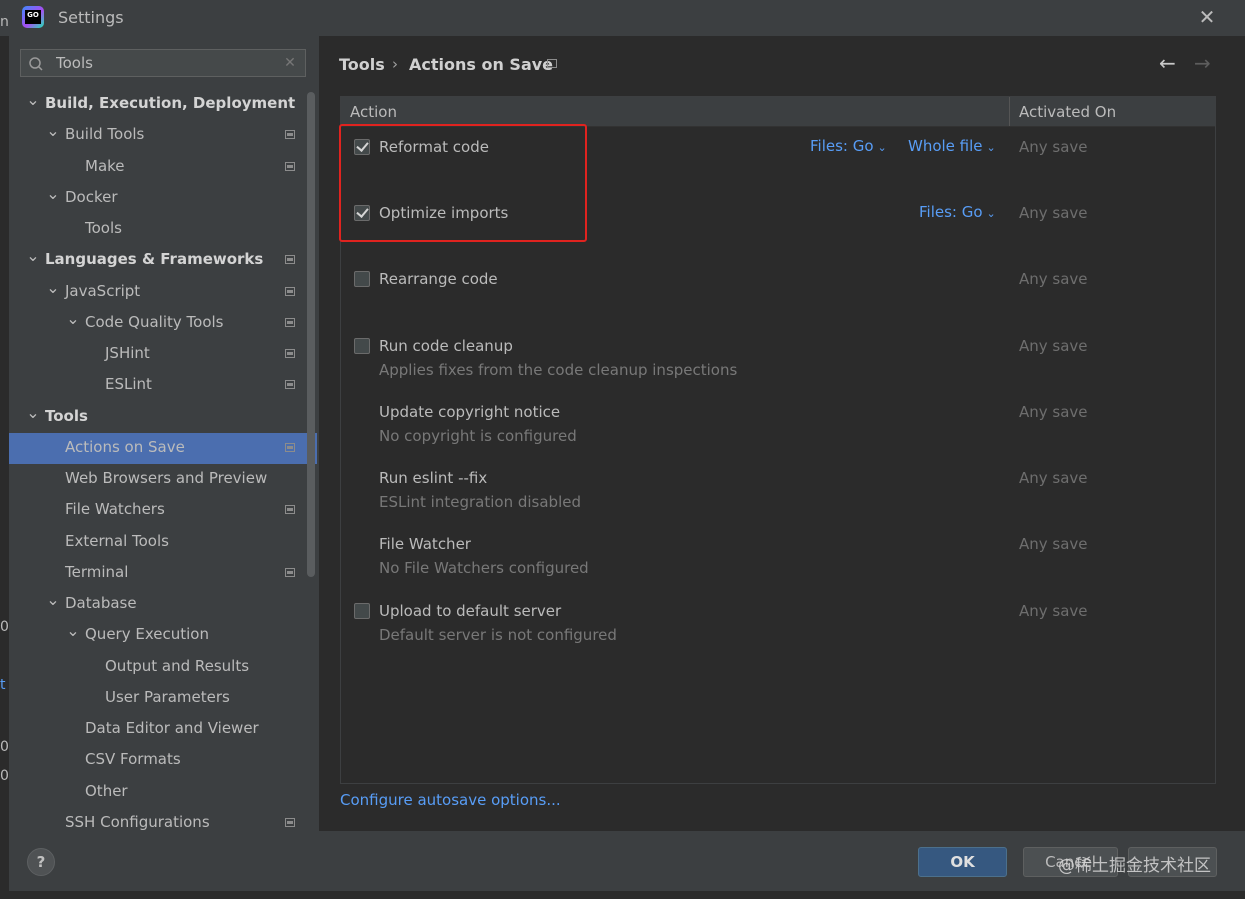 This screenshot has width=1245, height=899. I want to click on sidebar-item: External Tools, so click(163, 542).